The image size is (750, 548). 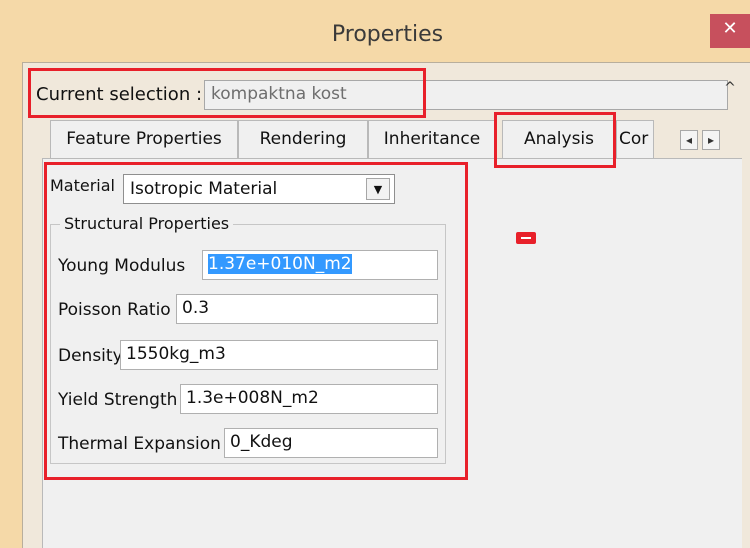 I want to click on tab-rendering: Rendering, so click(x=303, y=139).